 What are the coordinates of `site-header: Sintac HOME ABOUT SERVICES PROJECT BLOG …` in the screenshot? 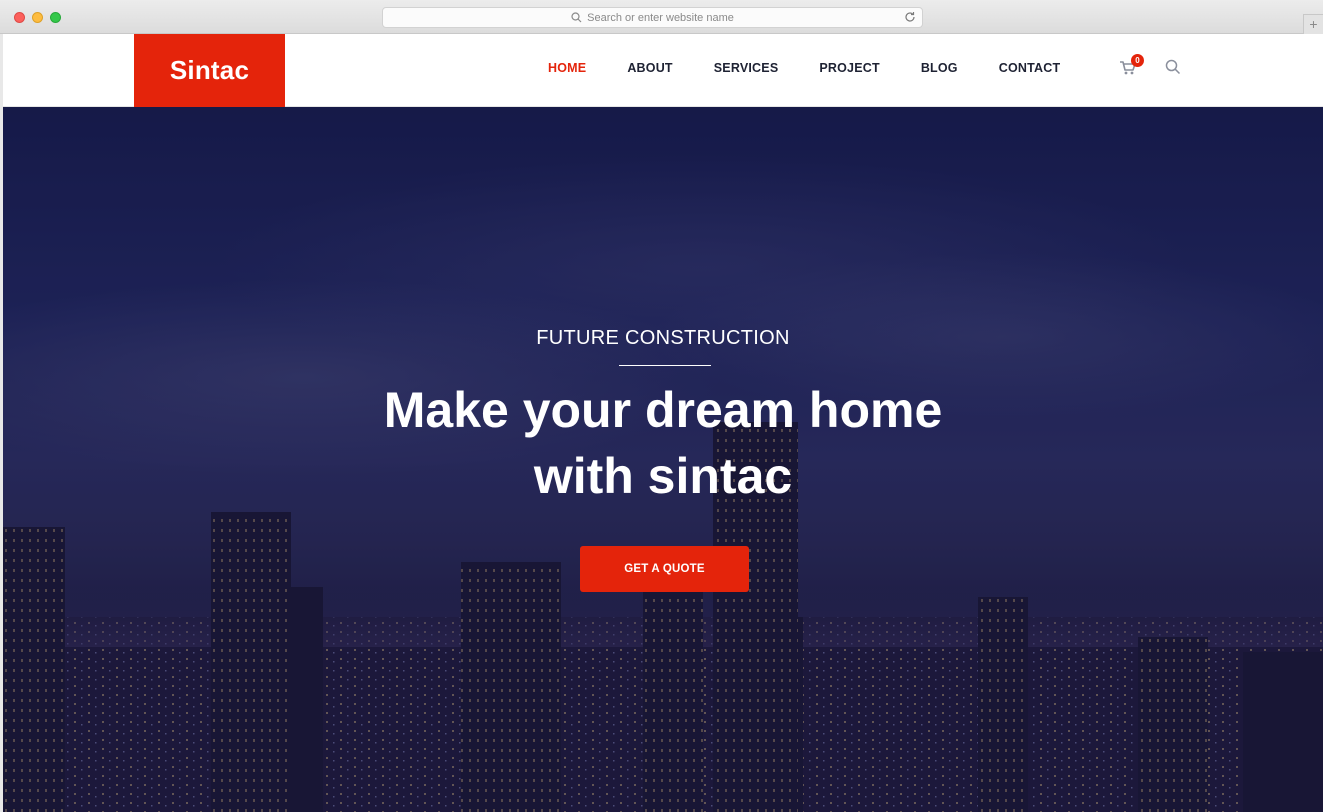 It's located at (663, 70).